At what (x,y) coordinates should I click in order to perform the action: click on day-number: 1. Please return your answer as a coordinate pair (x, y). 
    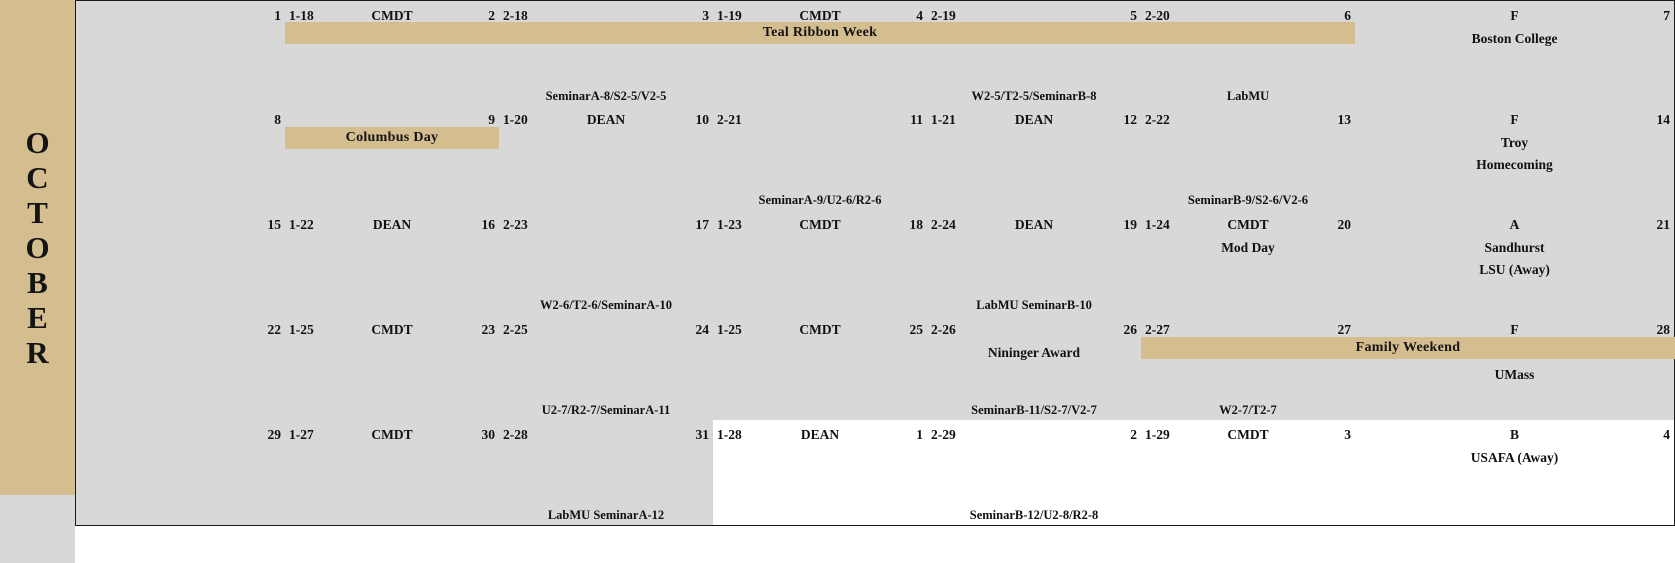
    Looking at the image, I should click on (277, 15).